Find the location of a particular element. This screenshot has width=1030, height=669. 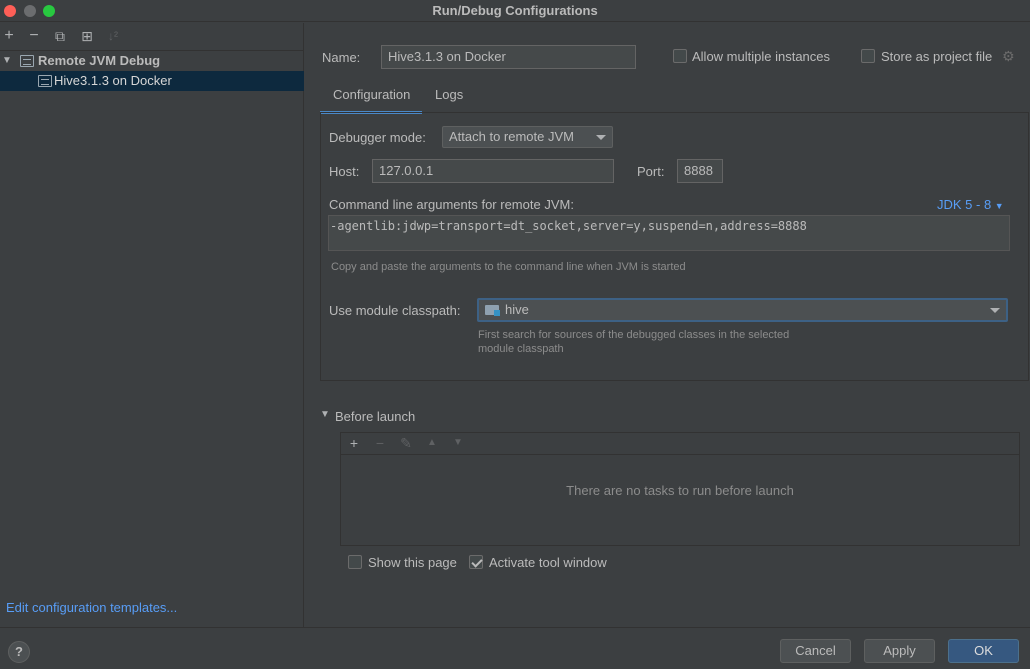

debugger-mode-select: Attach to remote JVM is located at coordinates (527, 137).